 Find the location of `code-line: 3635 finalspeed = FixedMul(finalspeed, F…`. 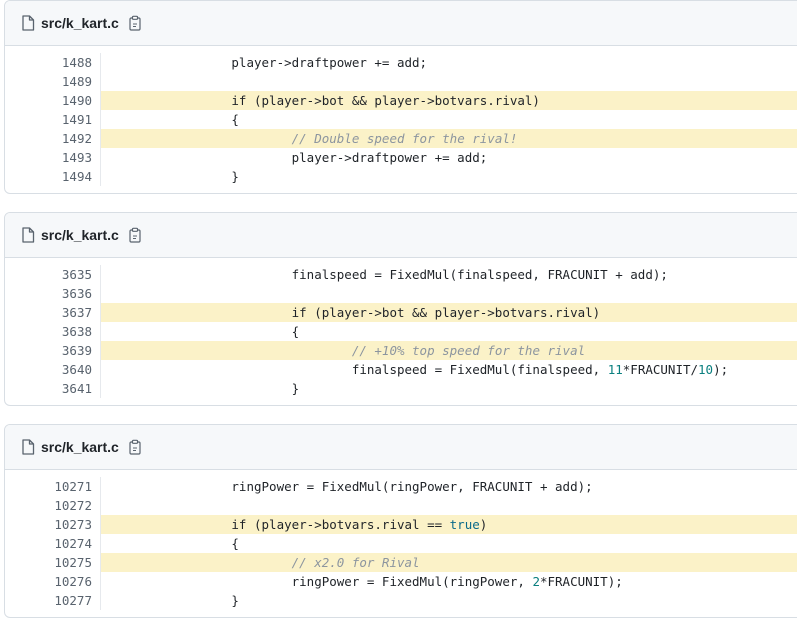

code-line: 3635 finalspeed = FixedMul(finalspeed, F… is located at coordinates (401, 274).